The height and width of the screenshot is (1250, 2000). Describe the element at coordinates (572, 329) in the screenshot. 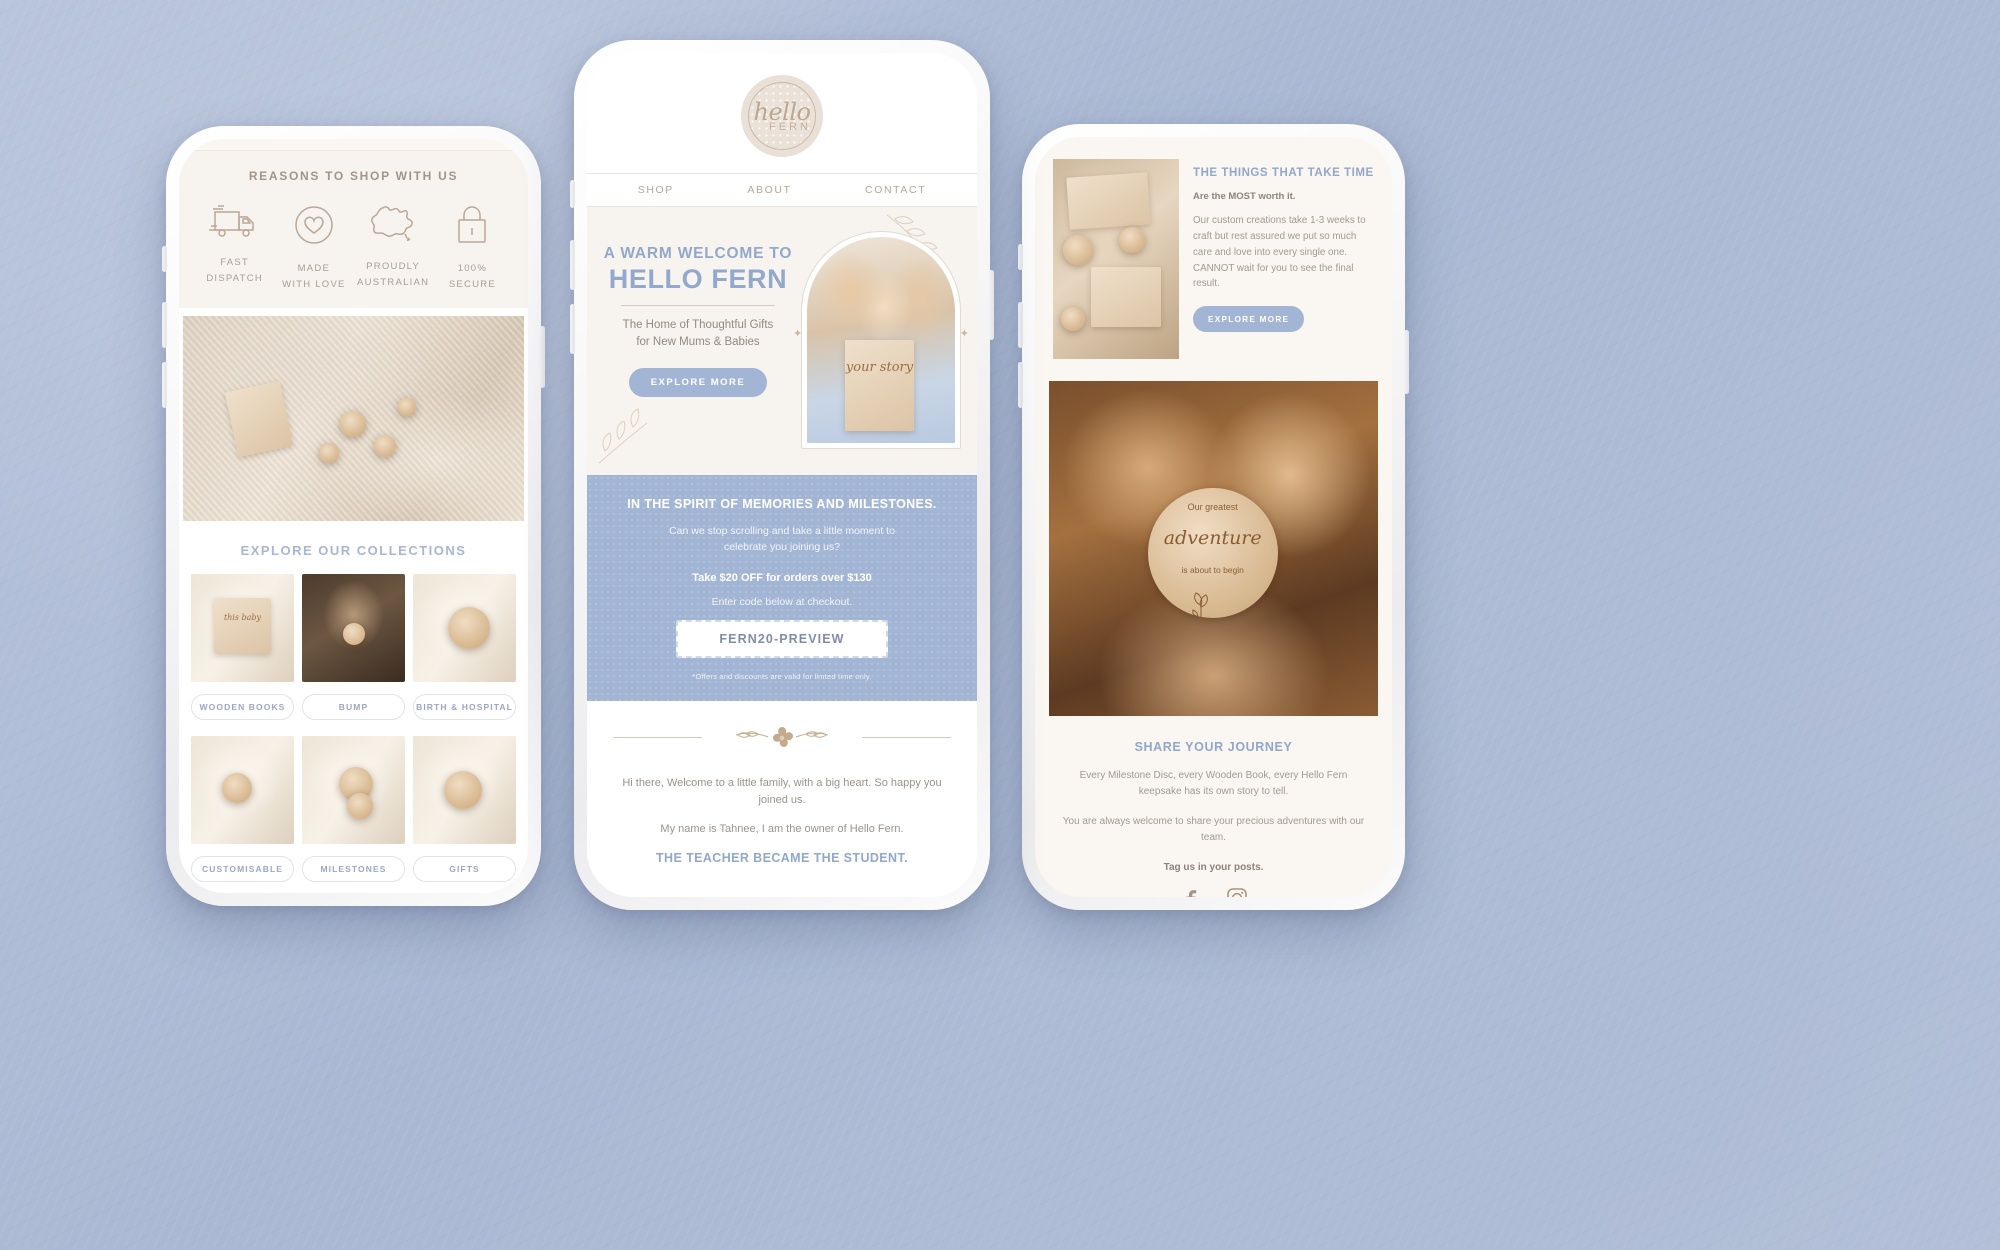

I see `phone-center-volume-down-button` at that location.